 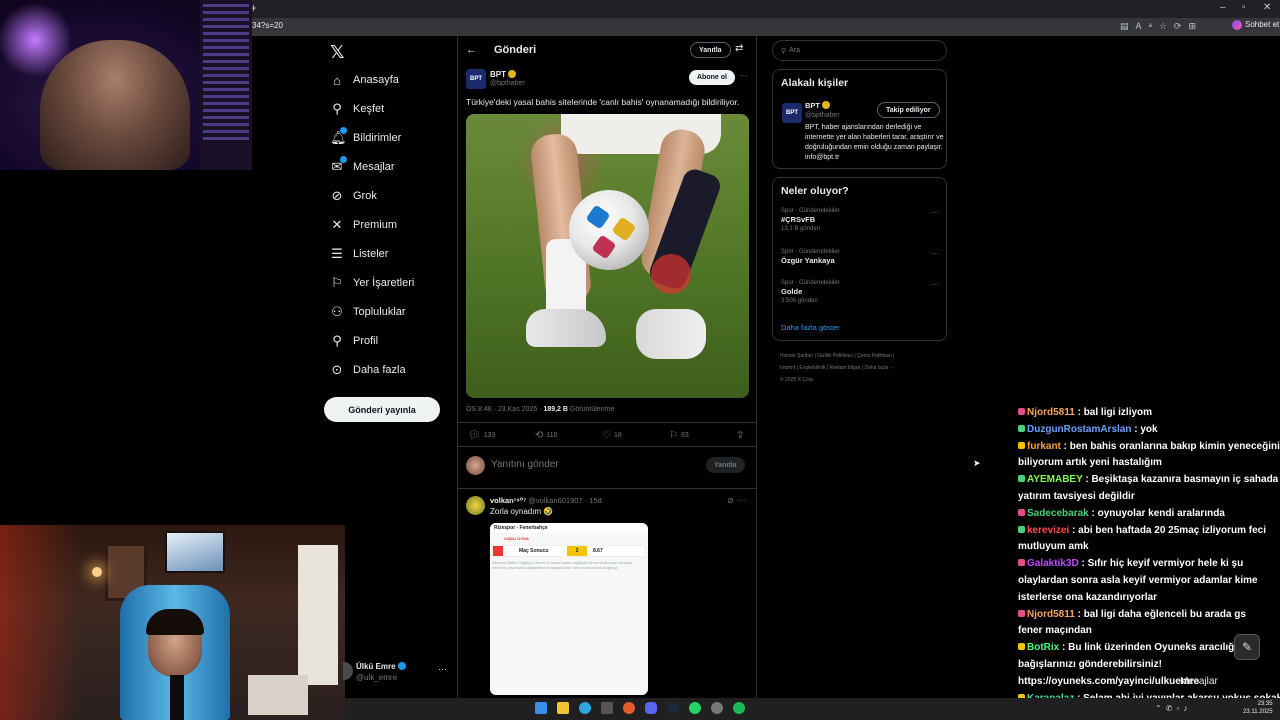 What do you see at coordinates (353, 196) in the screenshot?
I see `sidebar-item-grok: ⊘ Grok` at bounding box center [353, 196].